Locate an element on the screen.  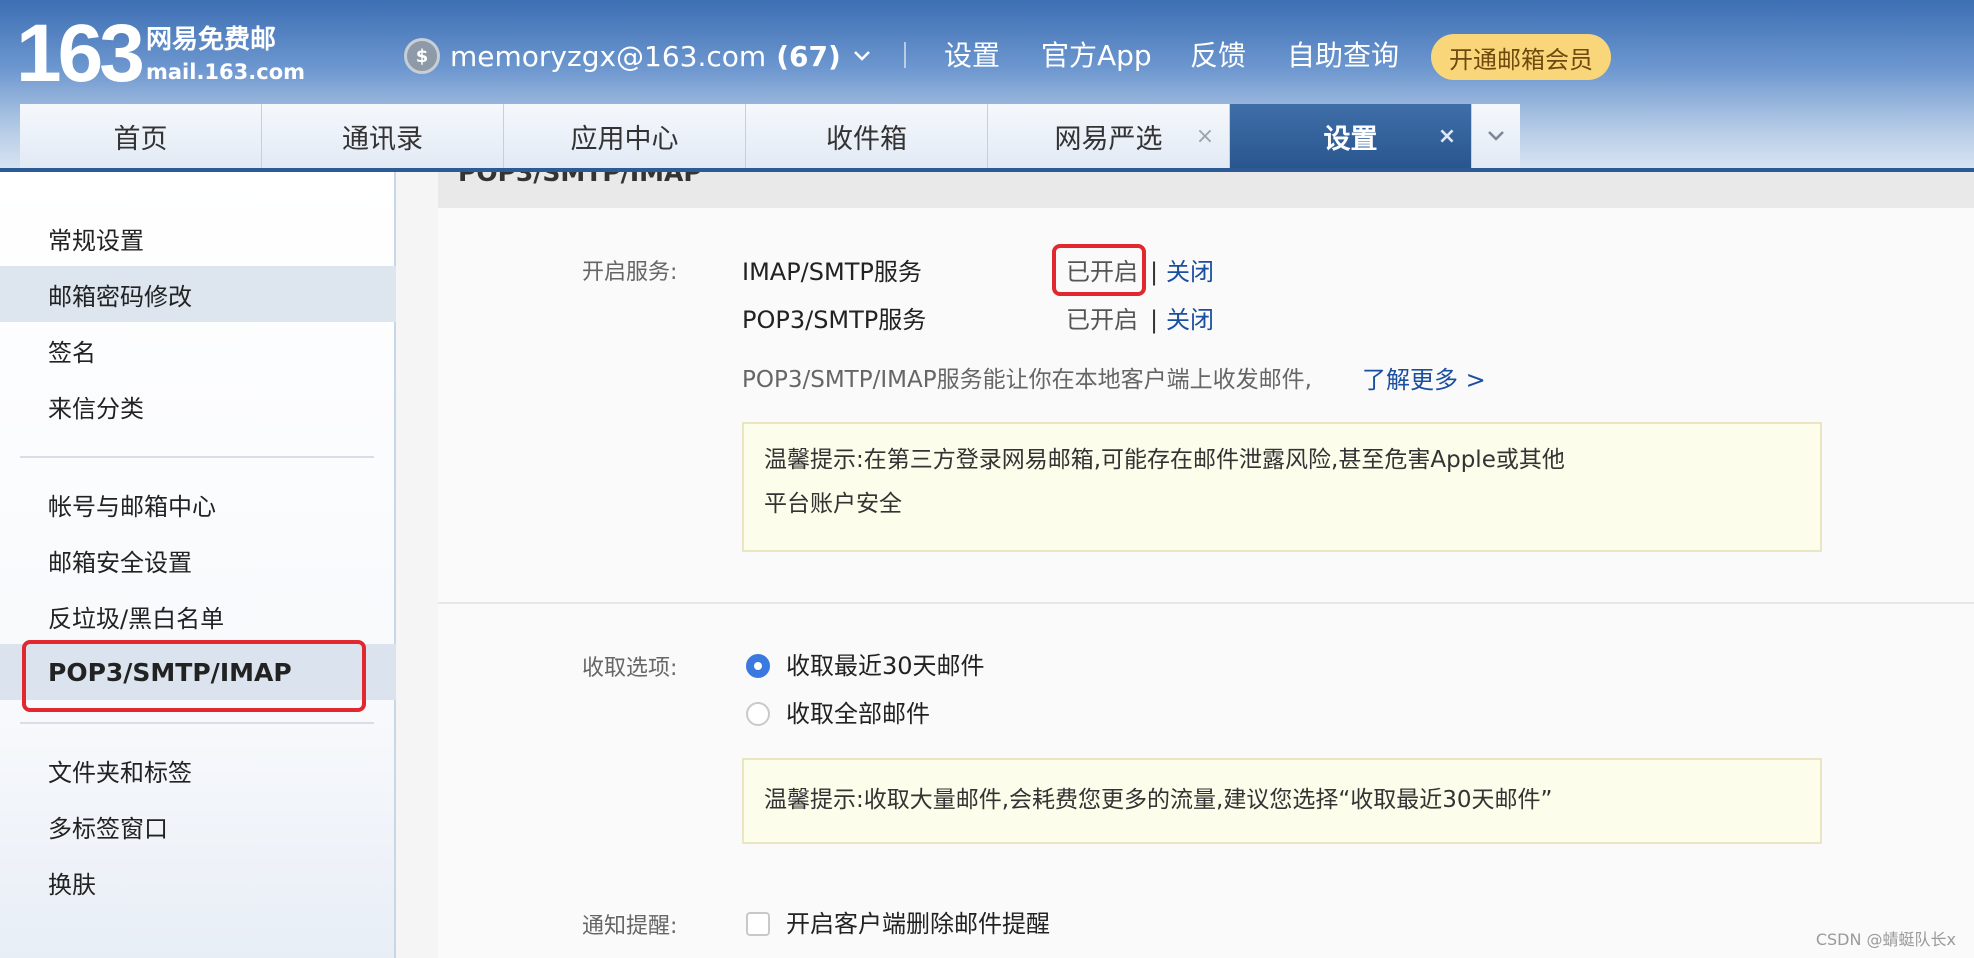
tab-bar: 首页 通讯录 应用中心 收件箱 网易严选 × 设置 × is located at coordinates (770, 136).